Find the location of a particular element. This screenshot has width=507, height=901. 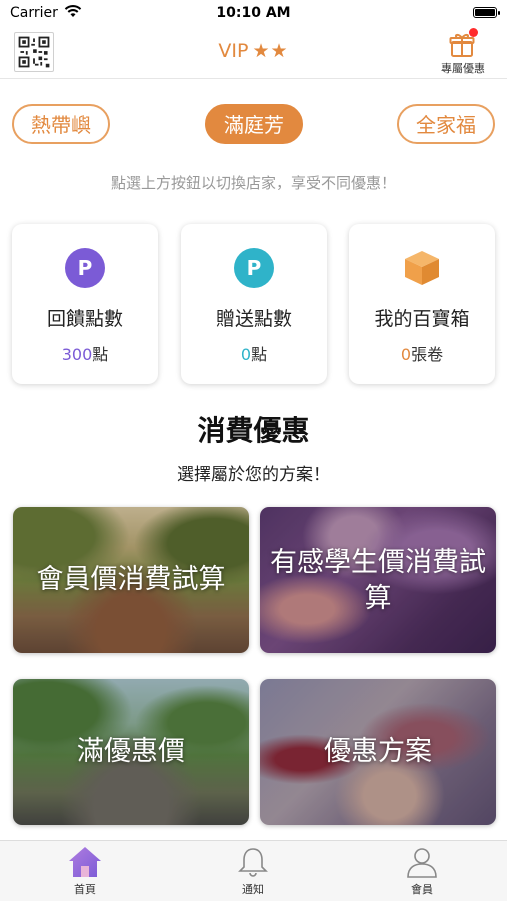

tab-home-label: 首頁 is located at coordinates (85, 889).